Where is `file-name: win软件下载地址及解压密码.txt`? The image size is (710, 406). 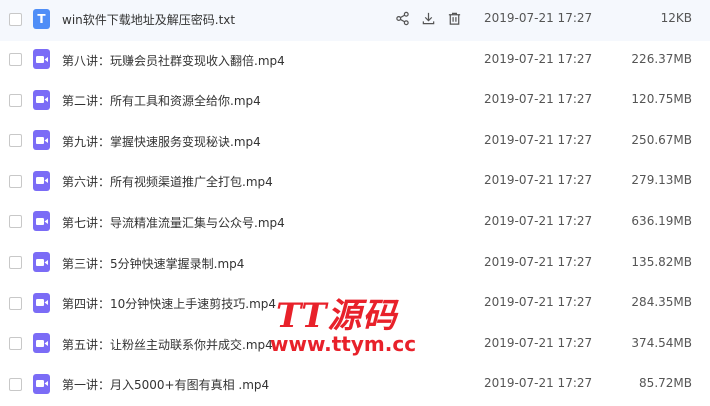
file-name: win软件下载地址及解压密码.txt is located at coordinates (148, 19).